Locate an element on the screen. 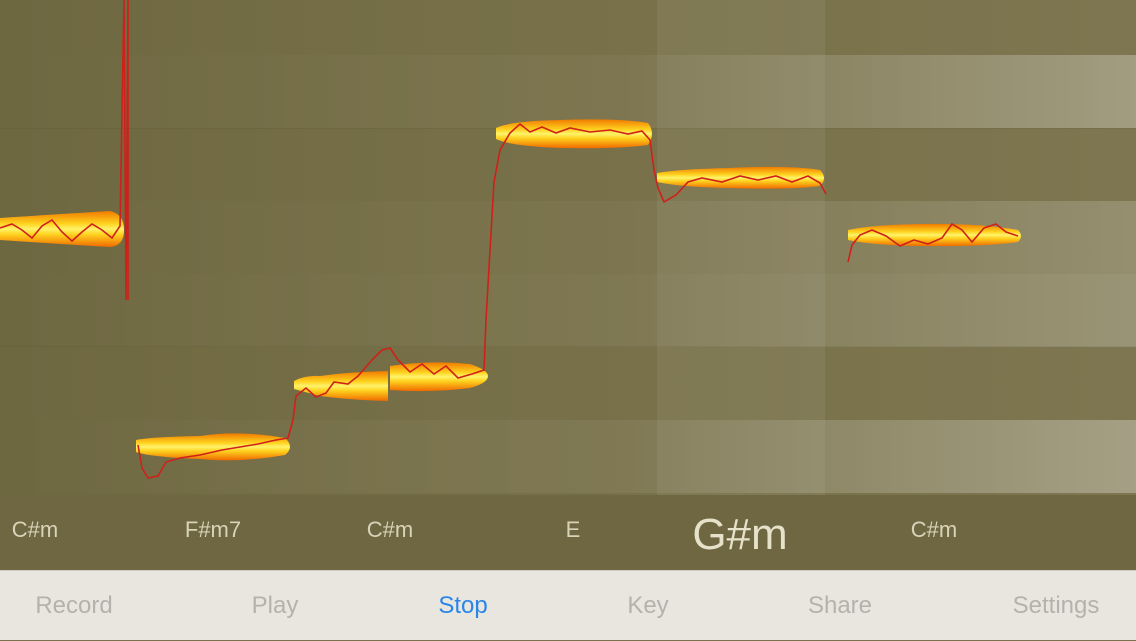  stop-button: Stop is located at coordinates (463, 605).